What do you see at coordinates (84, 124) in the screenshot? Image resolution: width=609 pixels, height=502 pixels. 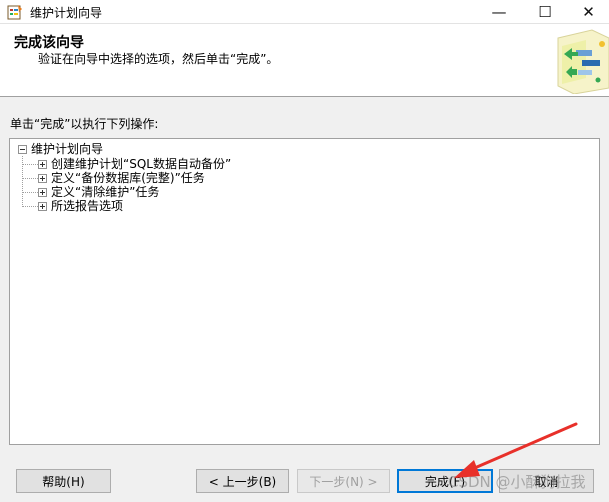 I see `instruction-label: 单击“完成”以执行下列操作:` at bounding box center [84, 124].